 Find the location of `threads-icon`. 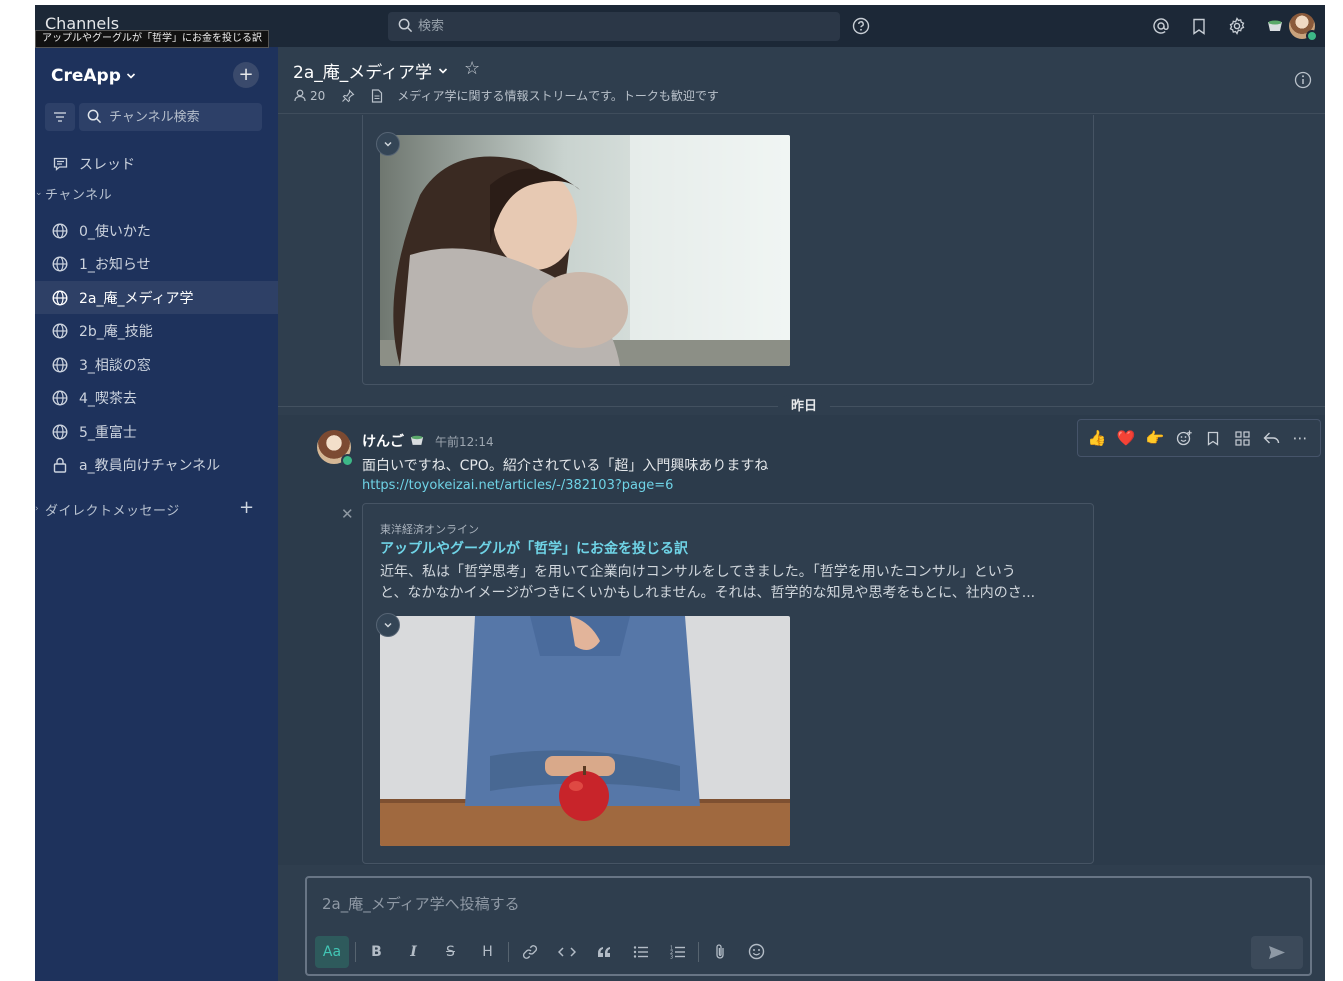

threads-icon is located at coordinates (60, 164).